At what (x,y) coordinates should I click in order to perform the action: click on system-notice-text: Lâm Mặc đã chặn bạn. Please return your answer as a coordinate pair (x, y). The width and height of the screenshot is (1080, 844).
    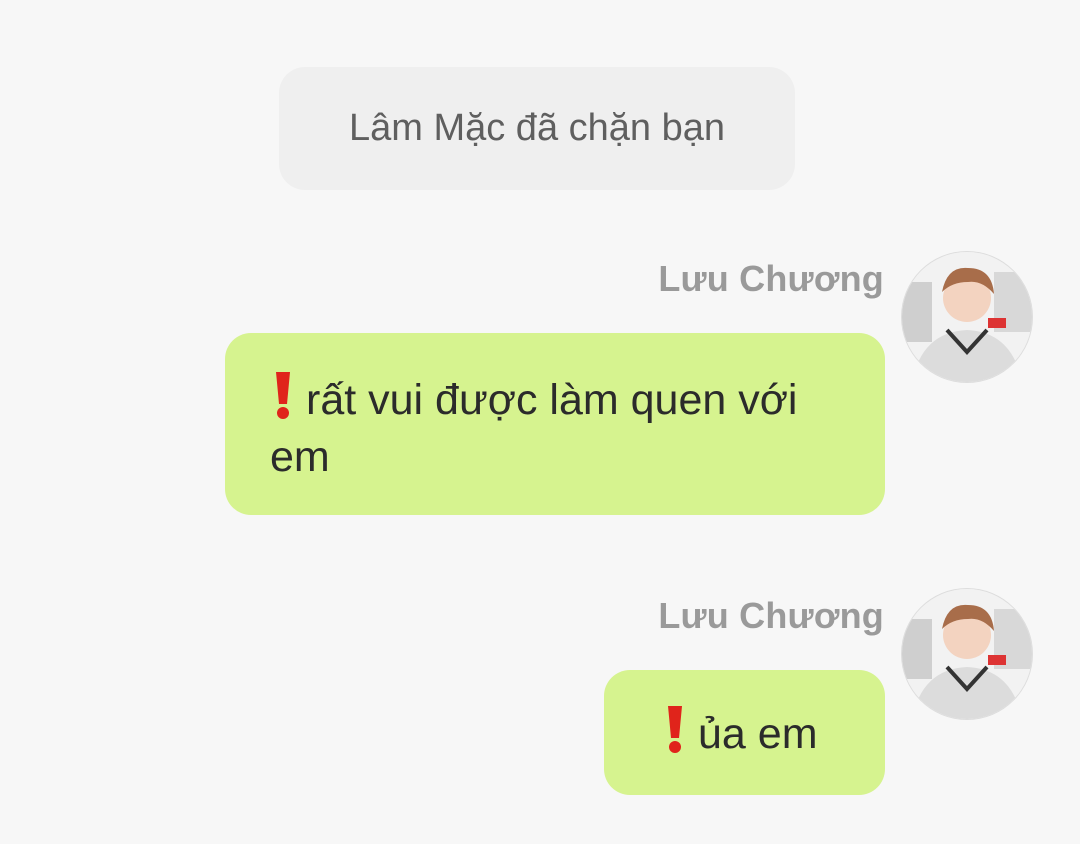
    Looking at the image, I should click on (536, 128).